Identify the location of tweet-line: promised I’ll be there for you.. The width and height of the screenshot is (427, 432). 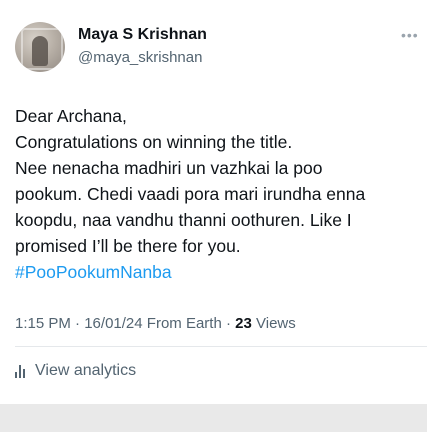
(128, 246).